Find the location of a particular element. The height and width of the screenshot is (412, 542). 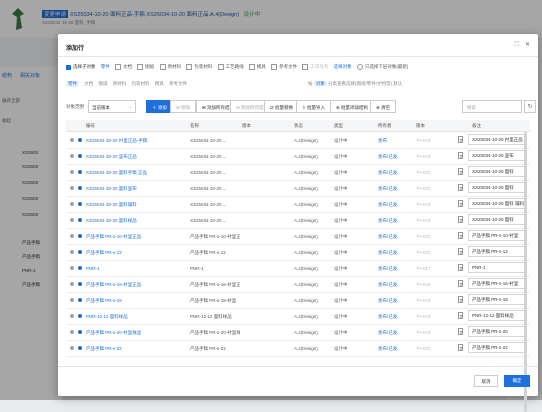

ok-button: 确定 is located at coordinates (517, 381).